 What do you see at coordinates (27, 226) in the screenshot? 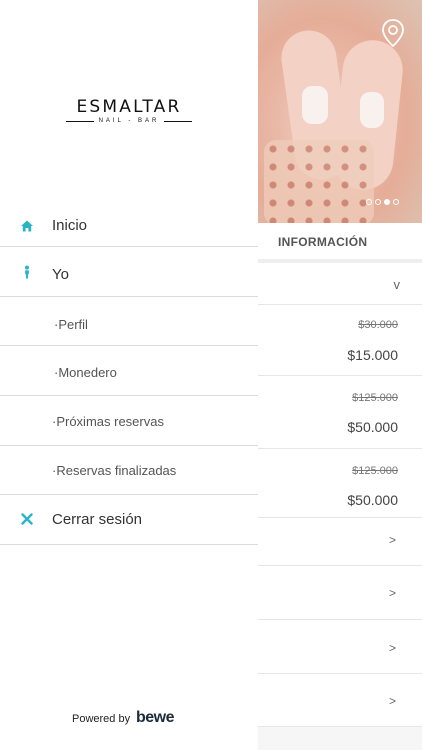
I see `home-icon` at bounding box center [27, 226].